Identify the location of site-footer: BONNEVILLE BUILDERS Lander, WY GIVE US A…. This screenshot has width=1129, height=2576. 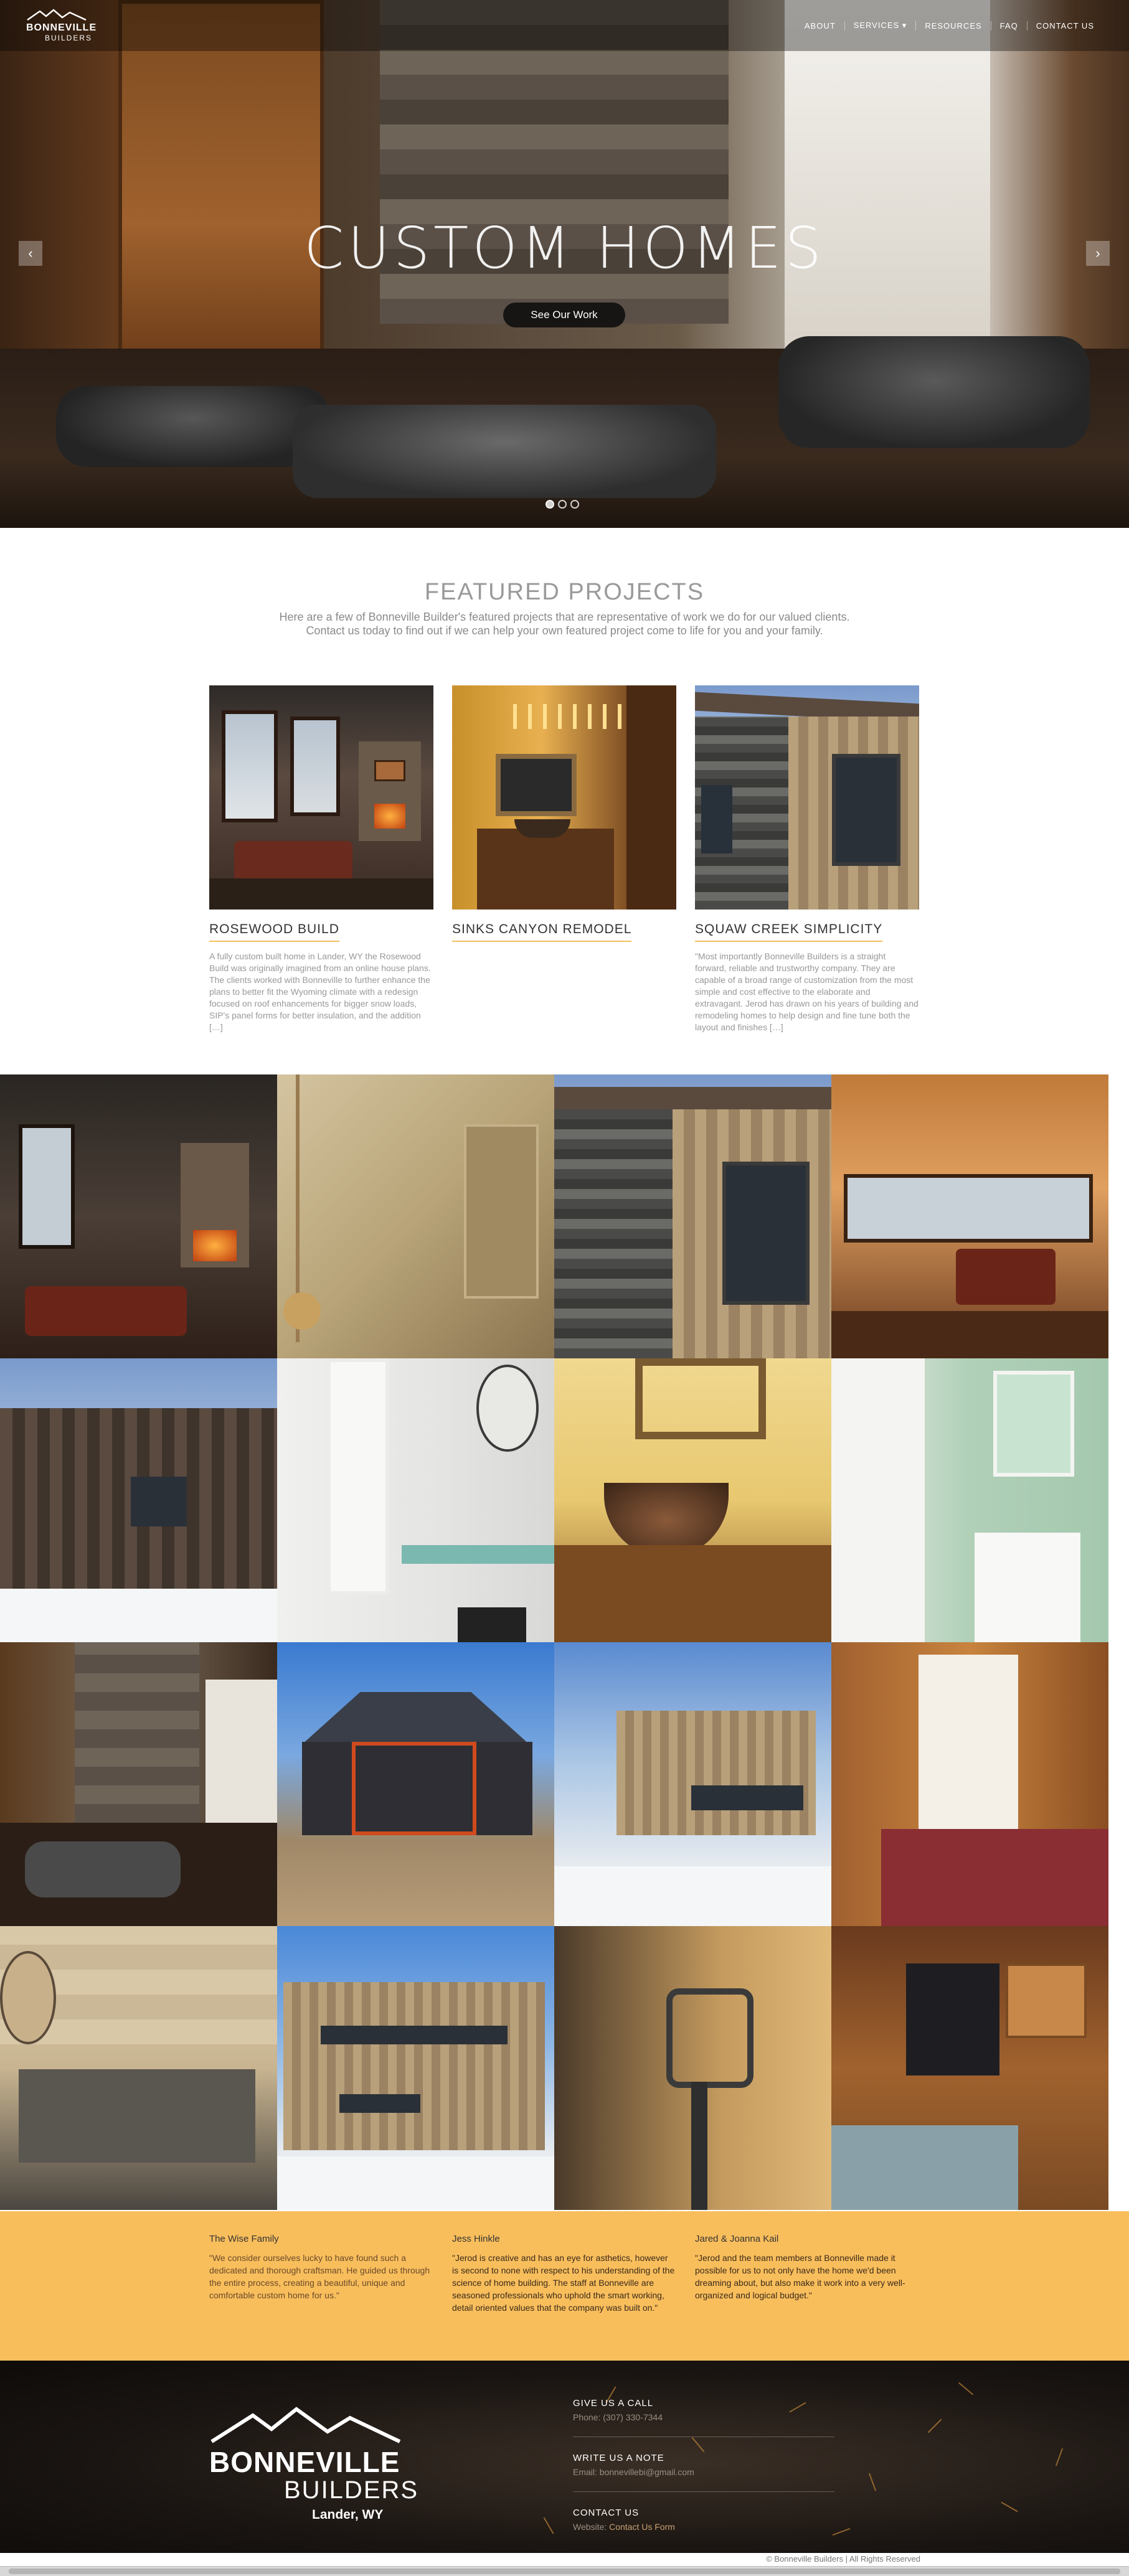
(564, 2463).